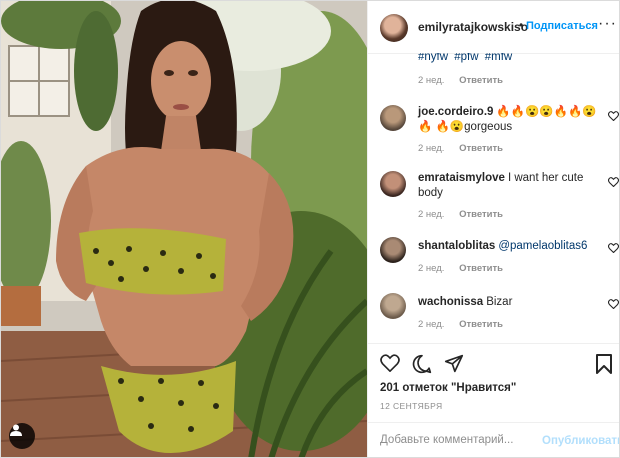  Describe the element at coordinates (604, 364) in the screenshot. I see `bookmark-icon` at that location.